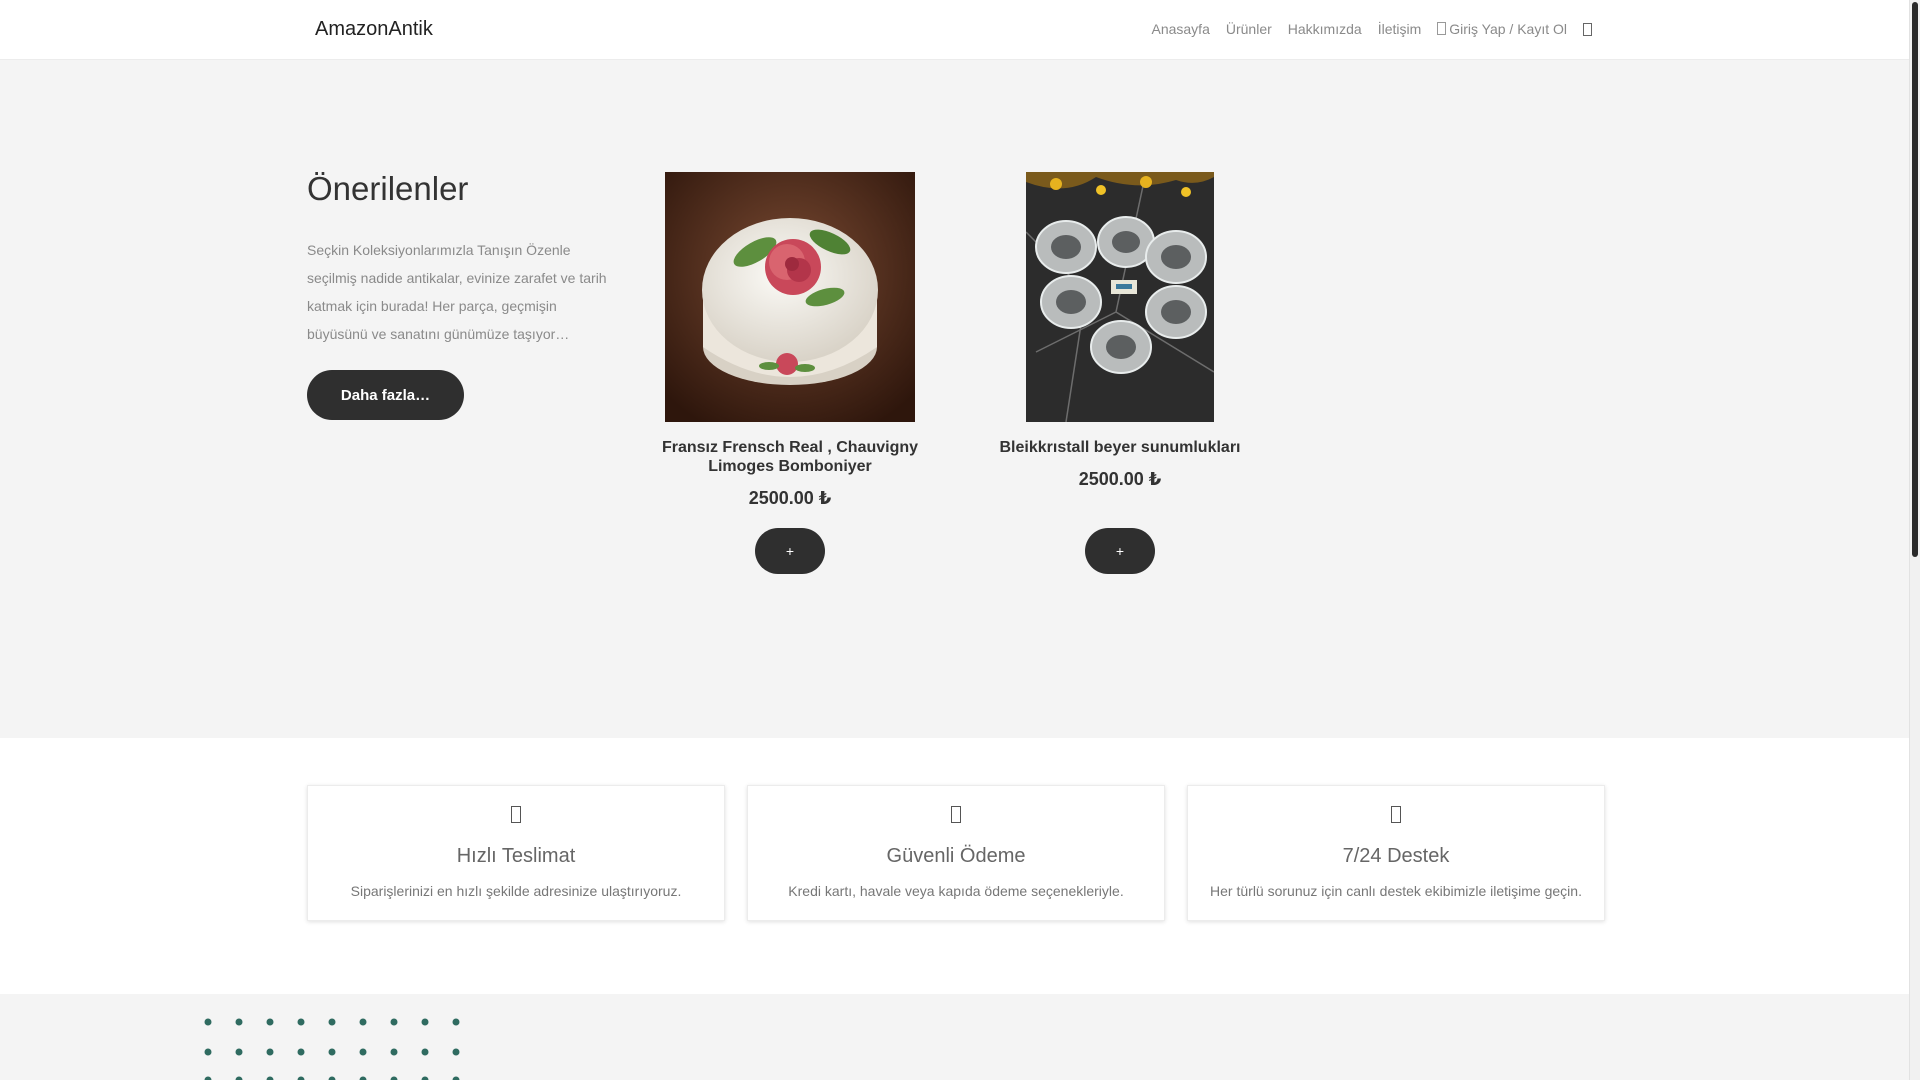 Image resolution: width=1920 pixels, height=1080 pixels. Describe the element at coordinates (956, 814) in the screenshot. I see `lock-icon` at that location.